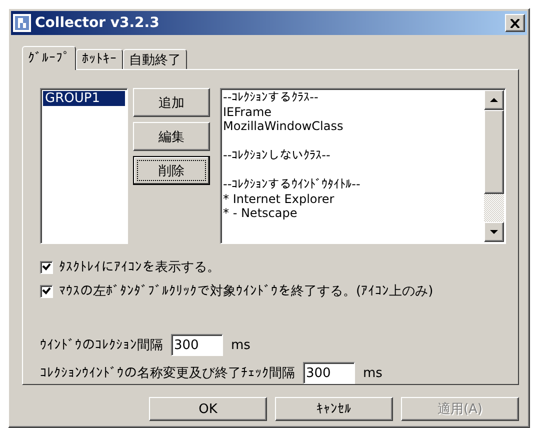 This screenshot has width=534, height=428. Describe the element at coordinates (171, 170) in the screenshot. I see `group-button: 削除` at that location.